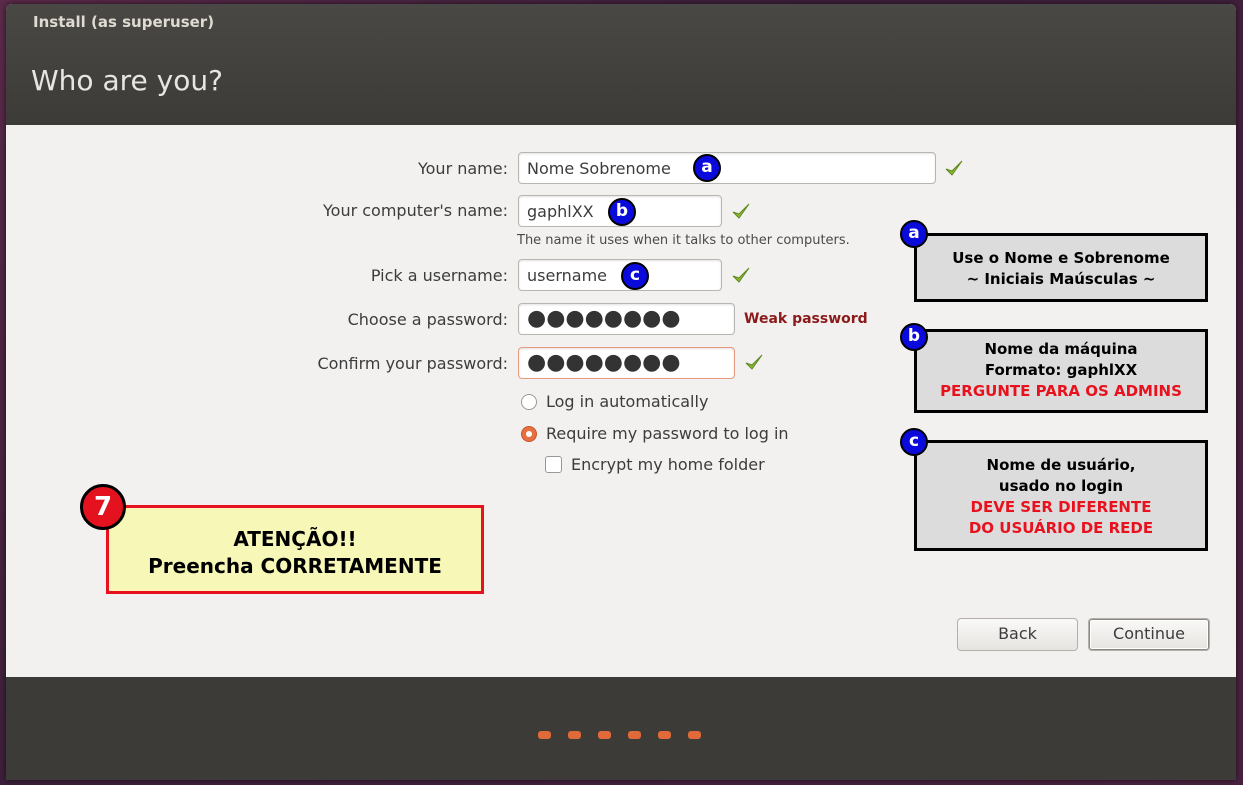  What do you see at coordinates (415, 210) in the screenshot?
I see `computer-name-label: Your computer's name:` at bounding box center [415, 210].